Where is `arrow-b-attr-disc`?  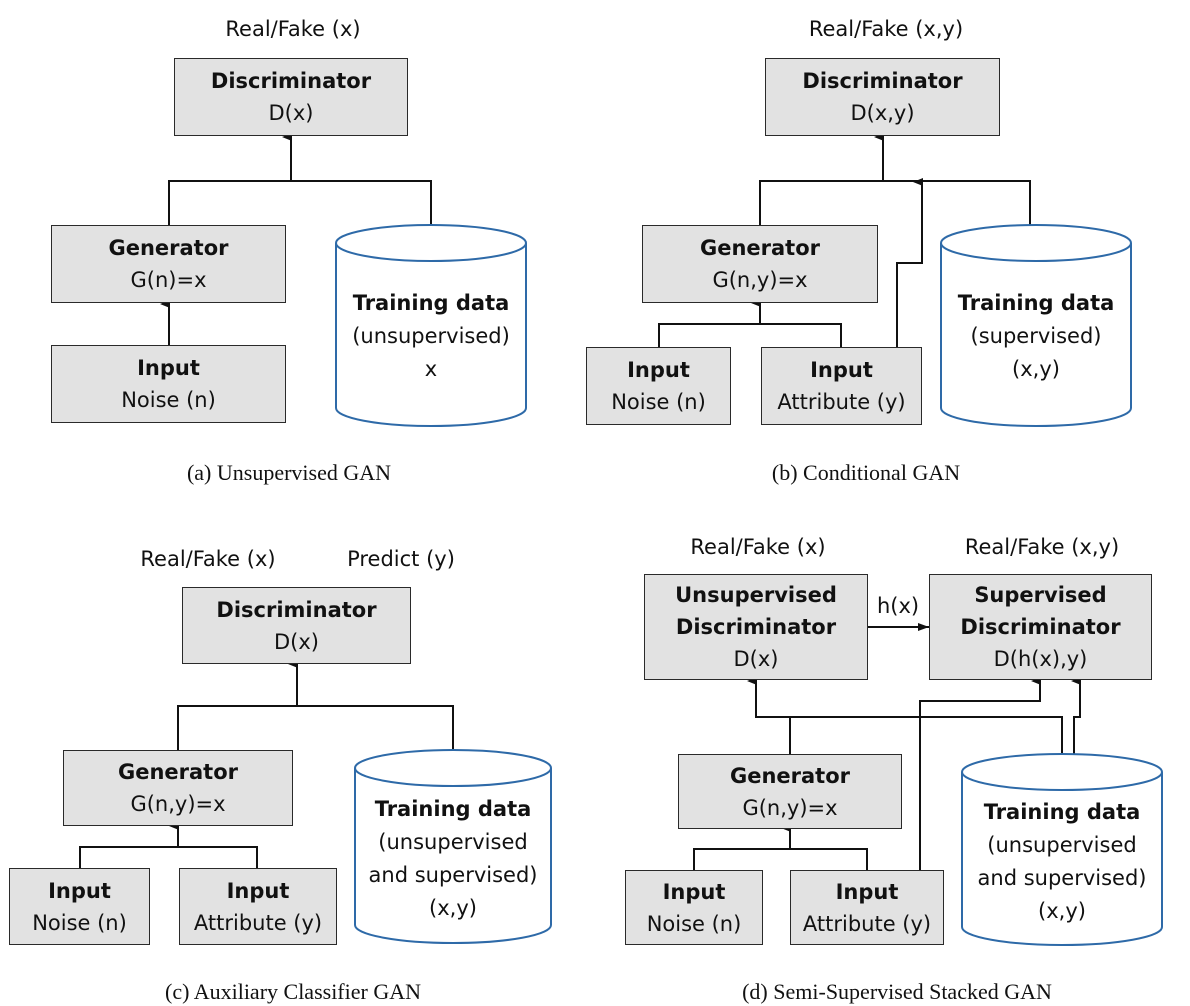
arrow-b-attr-disc is located at coordinates (909, 262).